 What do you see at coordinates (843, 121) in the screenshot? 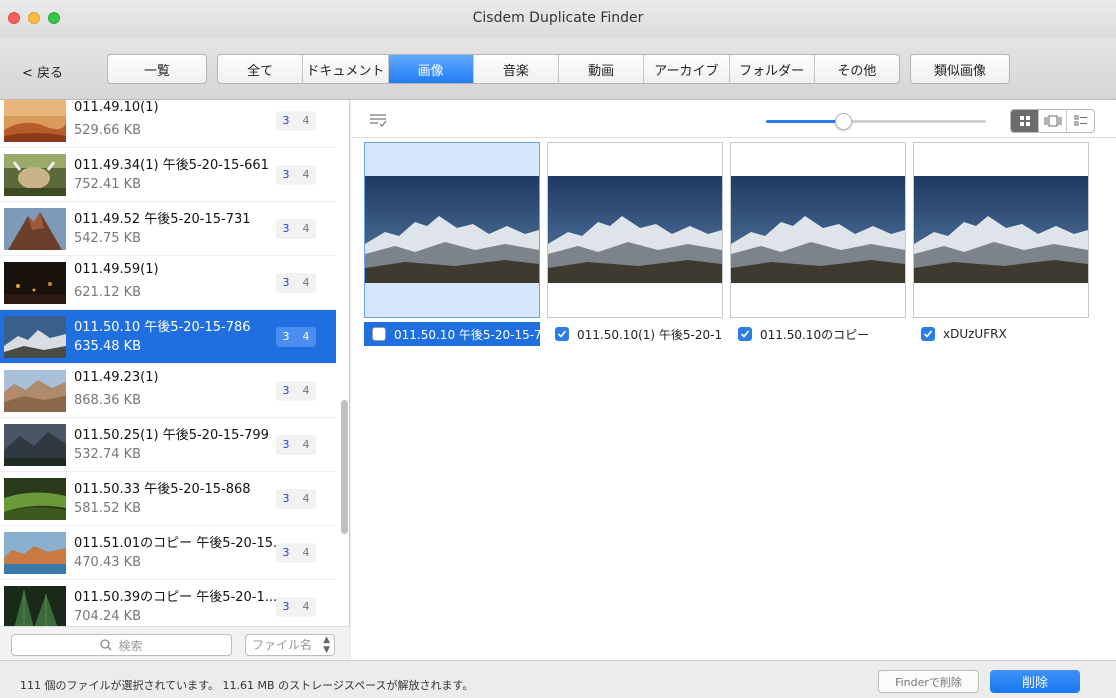
I see `slider-knob` at bounding box center [843, 121].